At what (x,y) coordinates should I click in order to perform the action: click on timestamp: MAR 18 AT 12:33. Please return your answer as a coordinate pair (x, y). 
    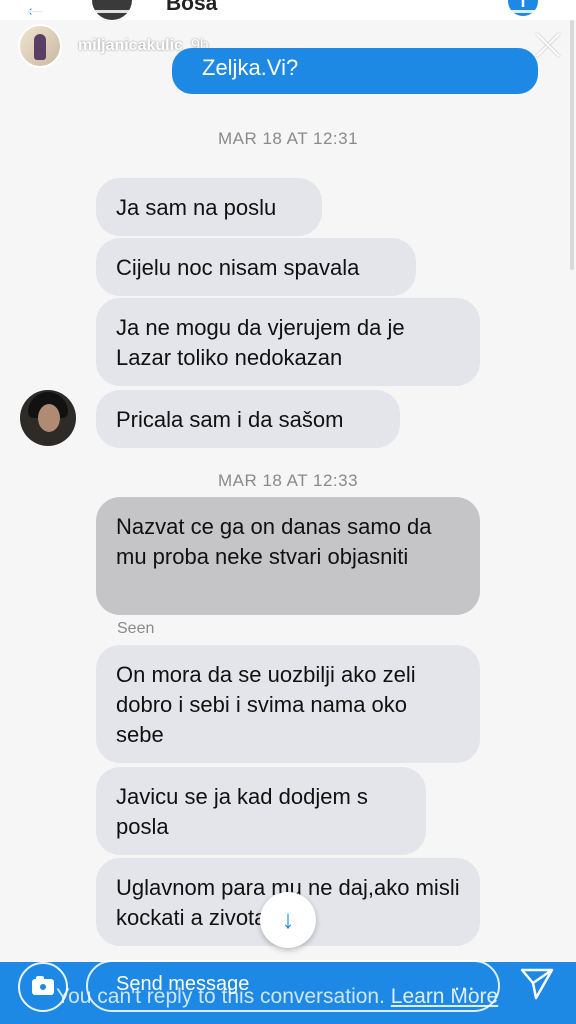
    Looking at the image, I should click on (288, 480).